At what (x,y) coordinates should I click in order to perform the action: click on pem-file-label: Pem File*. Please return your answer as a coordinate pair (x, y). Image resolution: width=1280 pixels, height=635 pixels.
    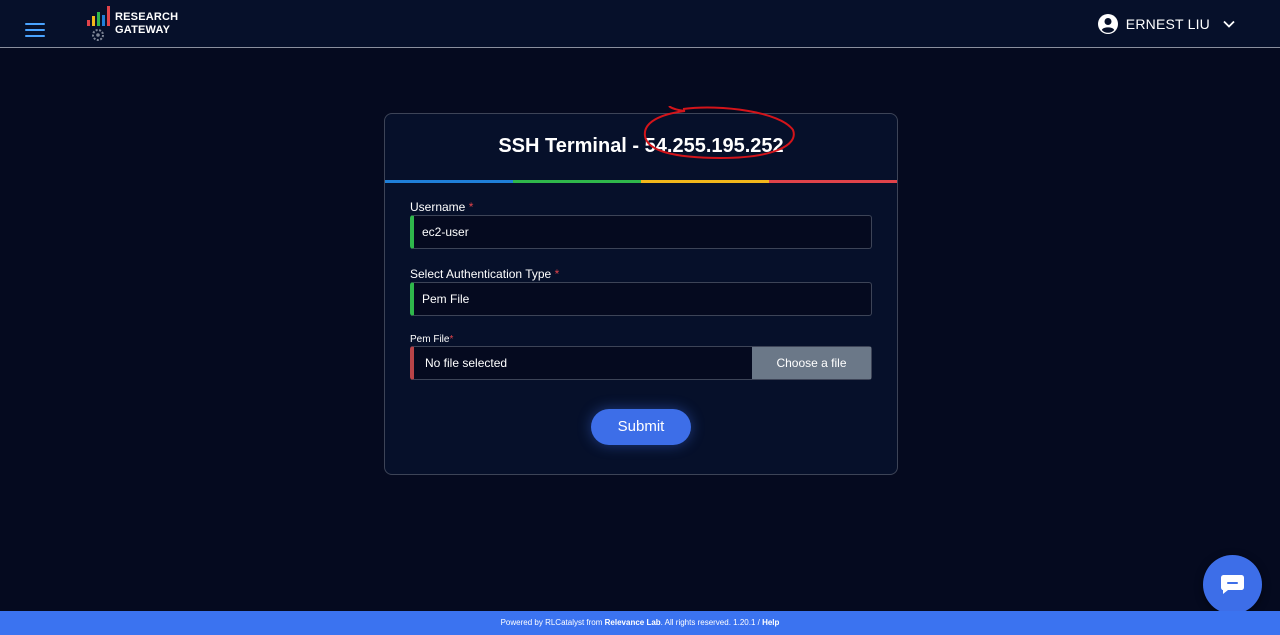
    Looking at the image, I should click on (432, 339).